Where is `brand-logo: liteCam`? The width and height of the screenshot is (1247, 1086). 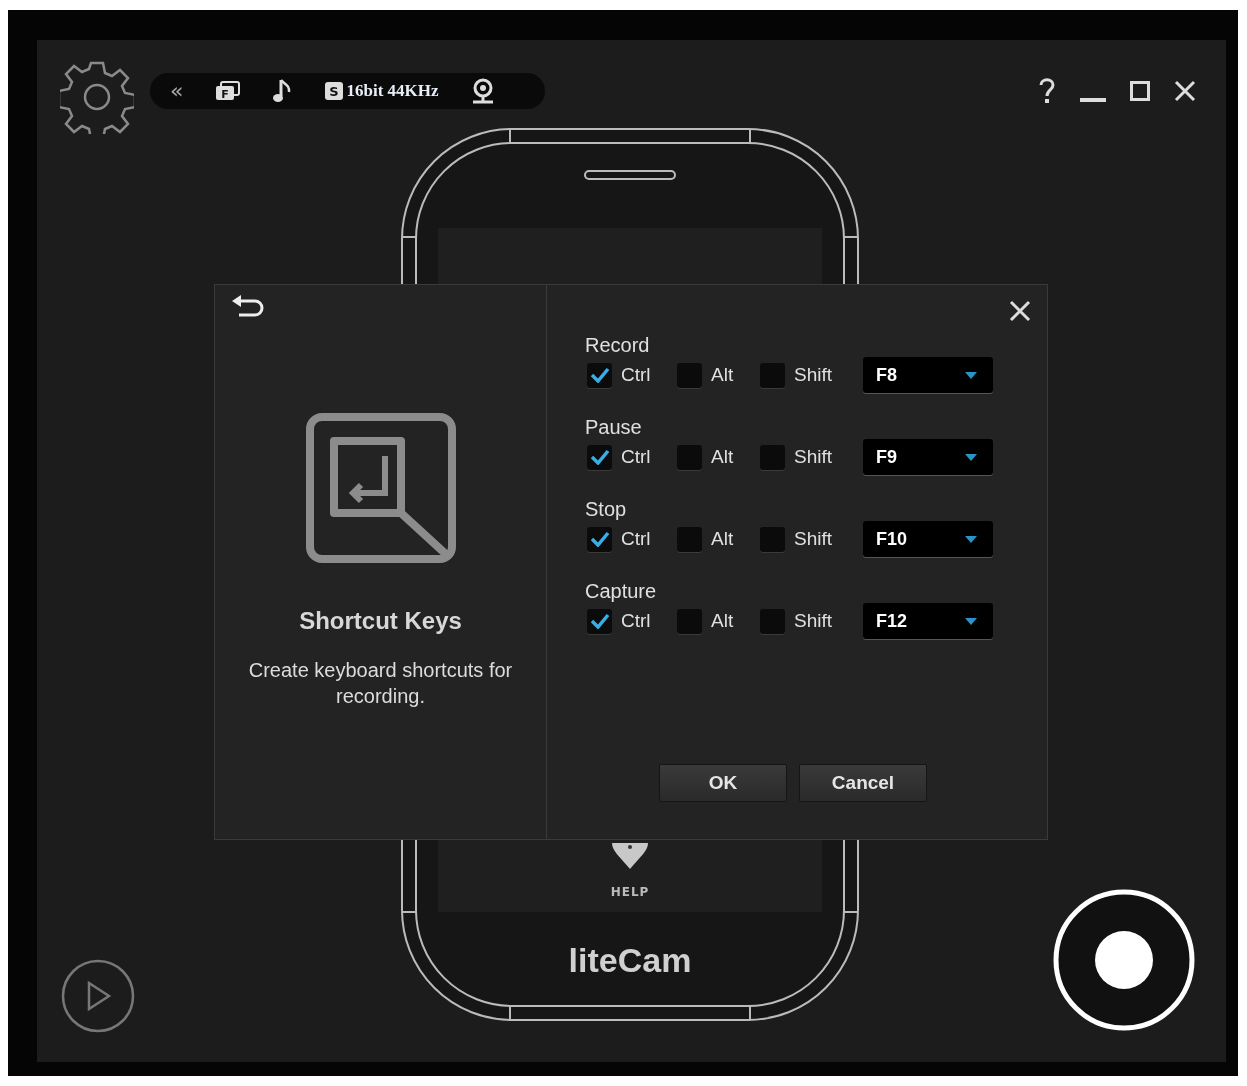 brand-logo: liteCam is located at coordinates (630, 960).